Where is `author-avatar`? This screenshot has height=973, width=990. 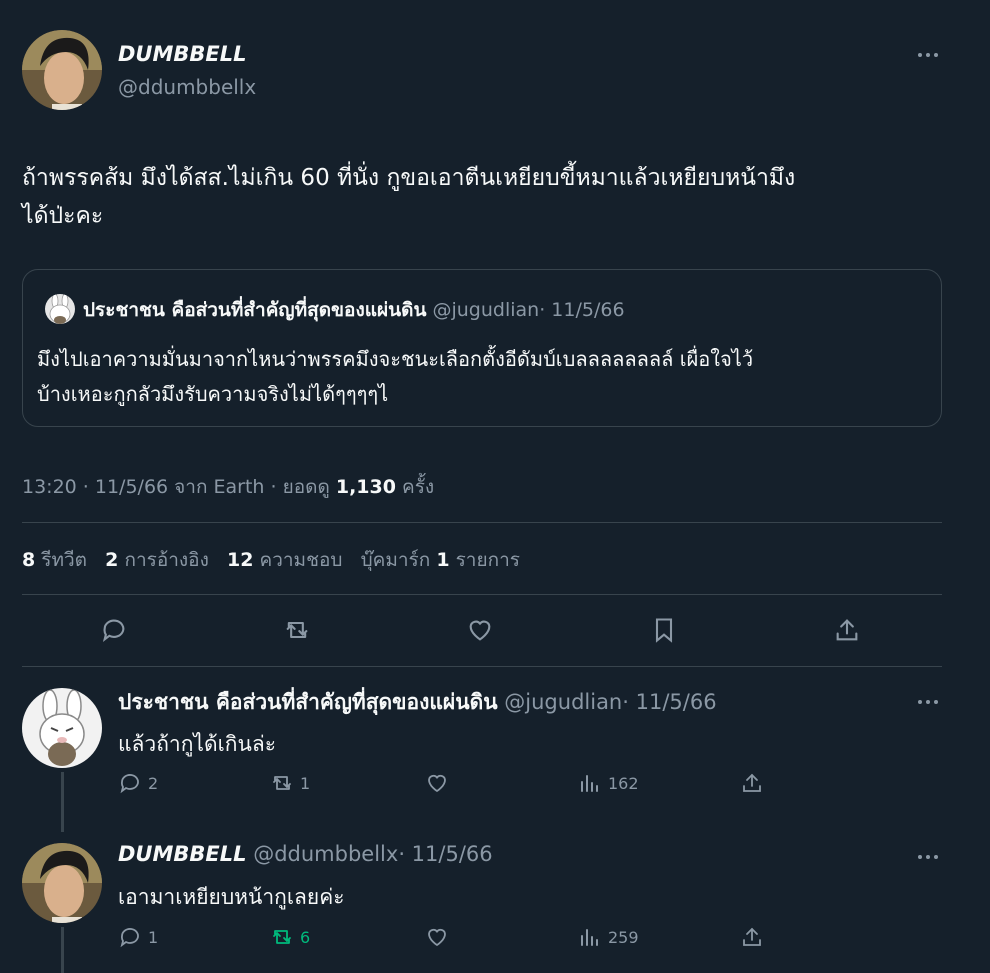
author-avatar is located at coordinates (62, 70).